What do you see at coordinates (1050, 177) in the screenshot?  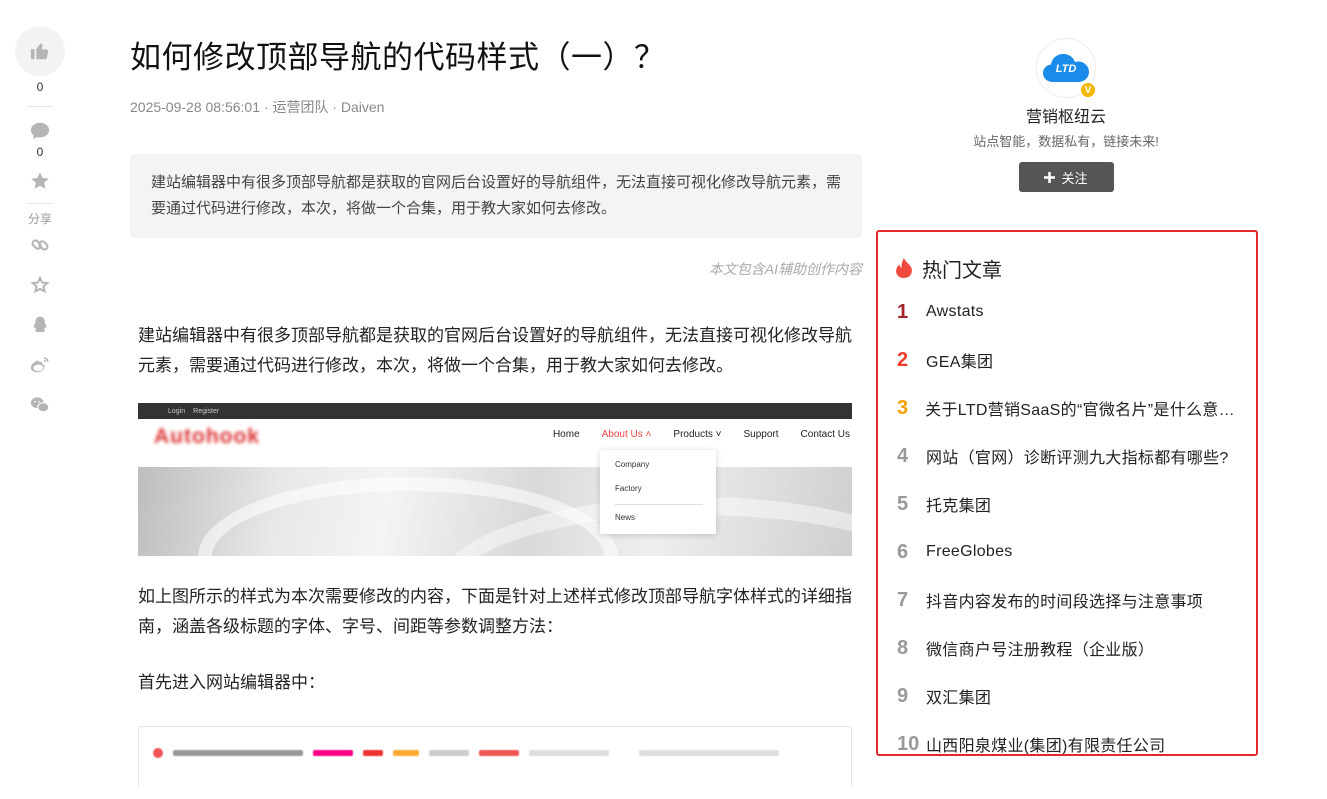 I see `plus-icon` at bounding box center [1050, 177].